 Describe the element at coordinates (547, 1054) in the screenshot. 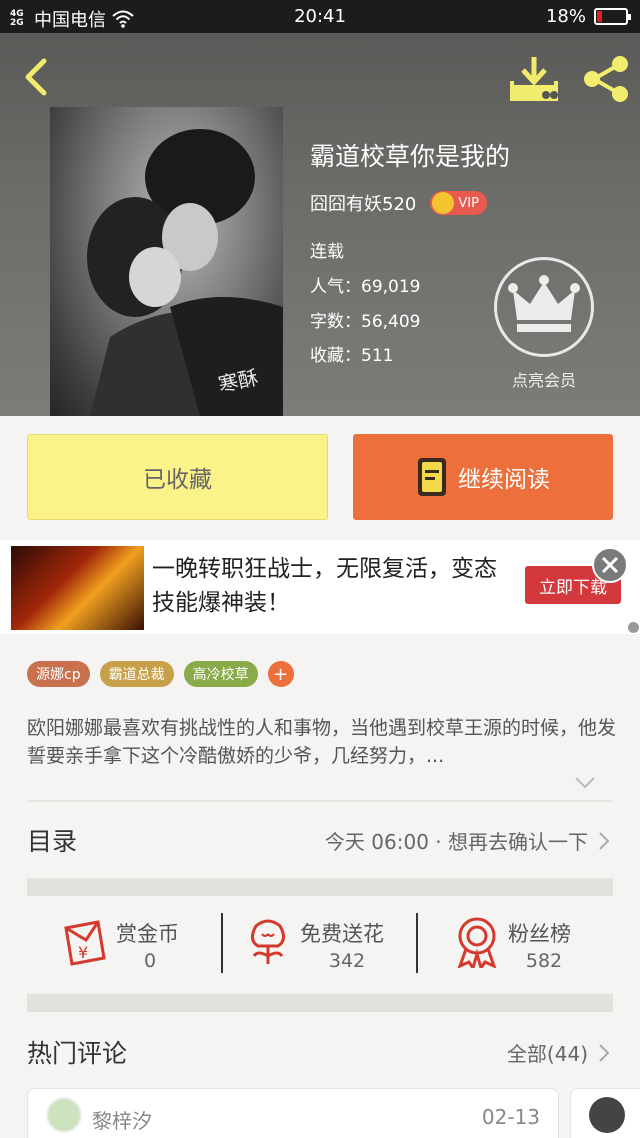

I see `all-comments-label: 全部(44)` at that location.